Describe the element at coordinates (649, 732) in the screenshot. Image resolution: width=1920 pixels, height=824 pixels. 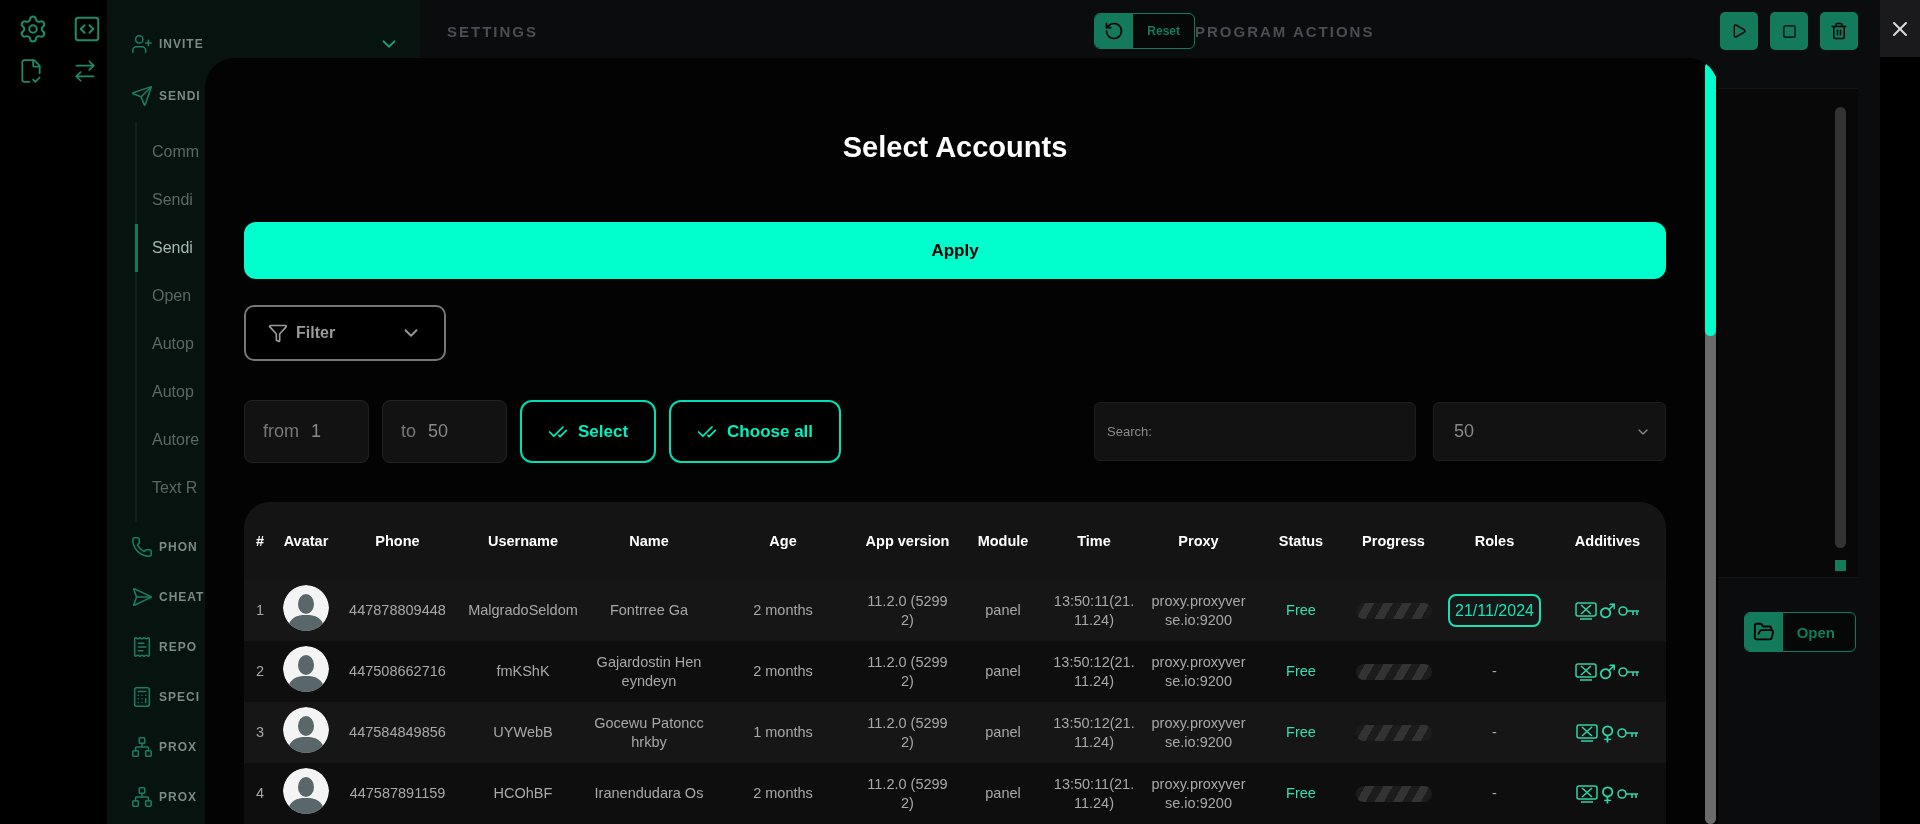
I see `table-cell: Gocewu Patoncchrkby` at that location.